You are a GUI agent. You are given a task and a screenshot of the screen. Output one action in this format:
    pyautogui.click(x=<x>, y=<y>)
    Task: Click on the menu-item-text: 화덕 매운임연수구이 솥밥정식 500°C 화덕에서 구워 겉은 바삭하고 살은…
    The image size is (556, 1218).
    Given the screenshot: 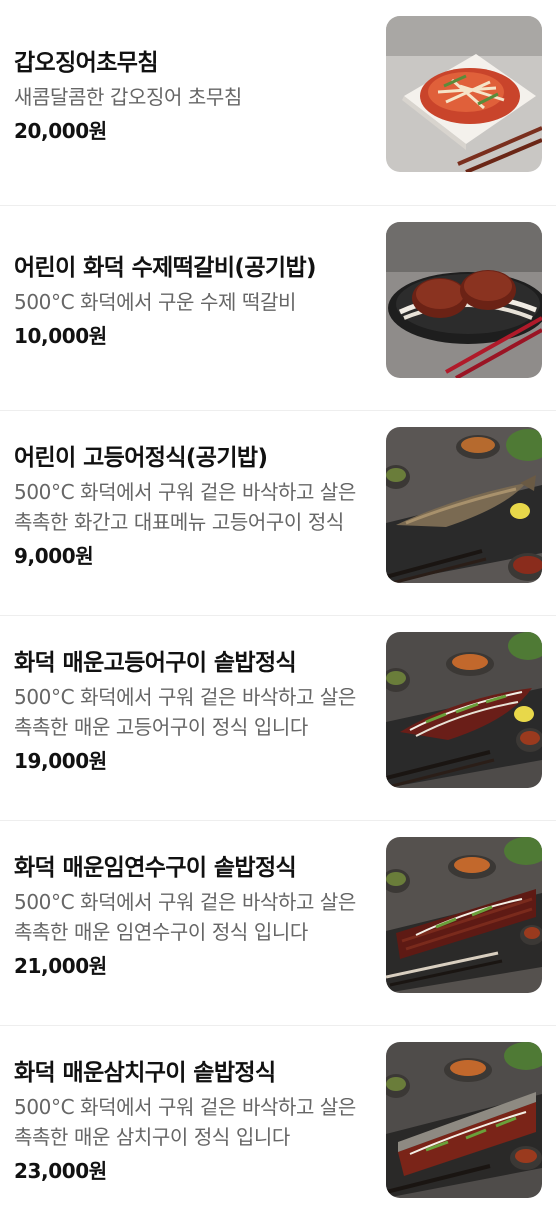 What is the action you would take?
    pyautogui.click(x=187, y=923)
    